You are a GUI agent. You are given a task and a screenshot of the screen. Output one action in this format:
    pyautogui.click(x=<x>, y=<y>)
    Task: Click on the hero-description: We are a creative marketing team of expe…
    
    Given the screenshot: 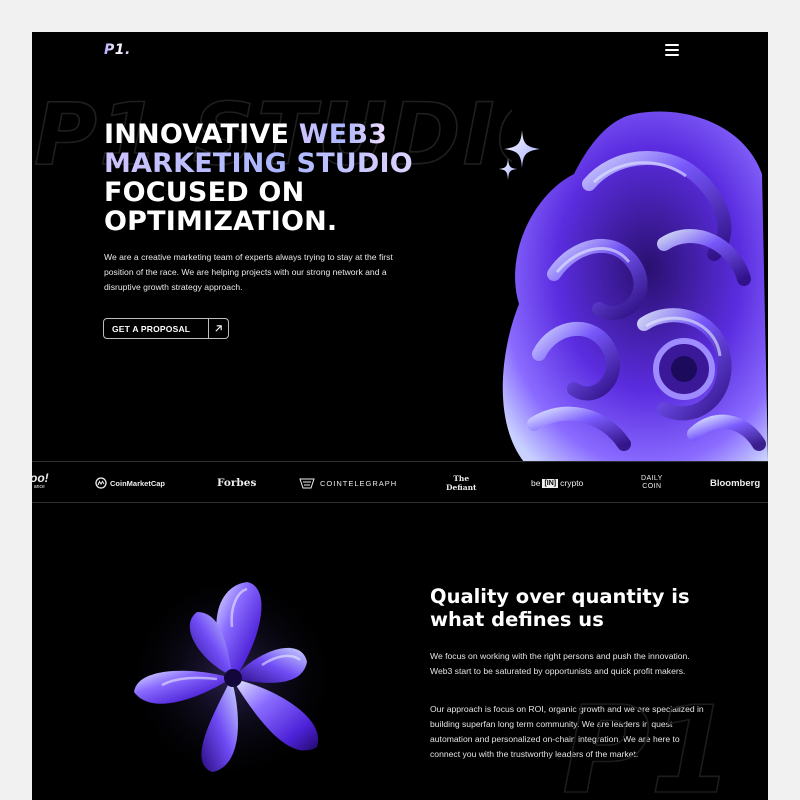 What is the action you would take?
    pyautogui.click(x=248, y=272)
    